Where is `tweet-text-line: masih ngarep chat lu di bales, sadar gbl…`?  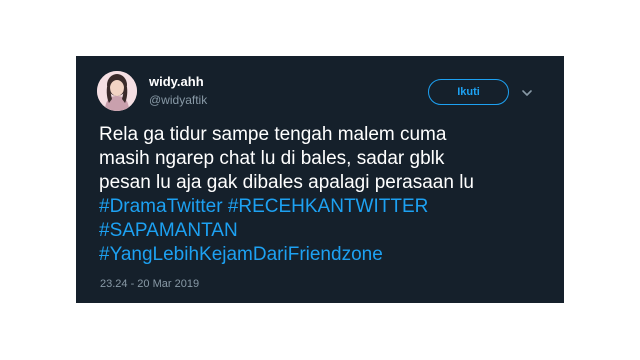 tweet-text-line: masih ngarep chat lu di bales, sadar gbl… is located at coordinates (272, 158).